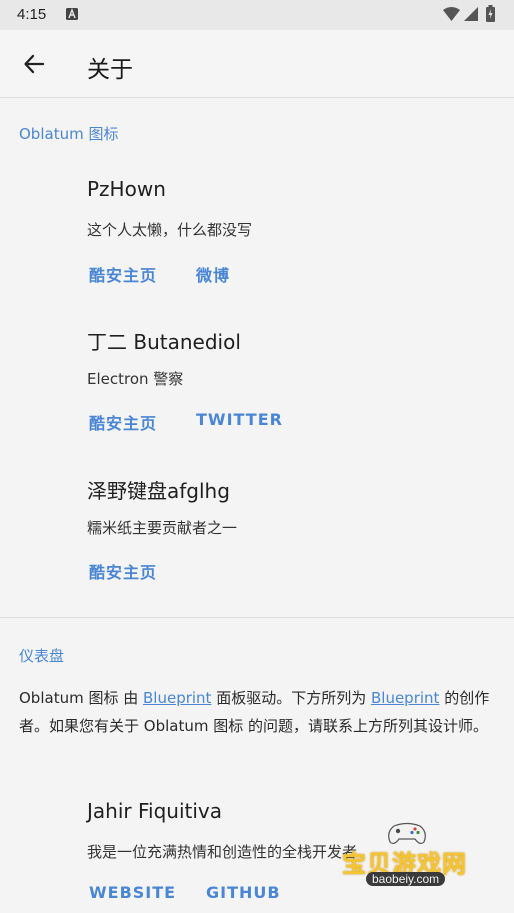 The width and height of the screenshot is (514, 913). What do you see at coordinates (451, 14) in the screenshot?
I see `wifi-icon` at bounding box center [451, 14].